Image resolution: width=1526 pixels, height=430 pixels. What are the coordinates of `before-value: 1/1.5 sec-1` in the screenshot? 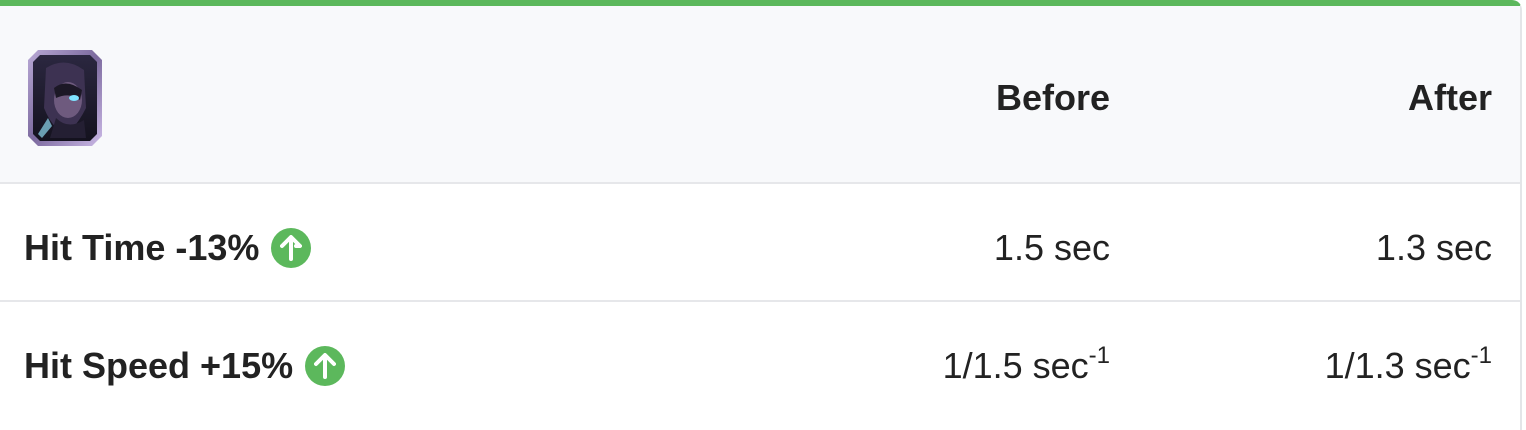 It's located at (1026, 365).